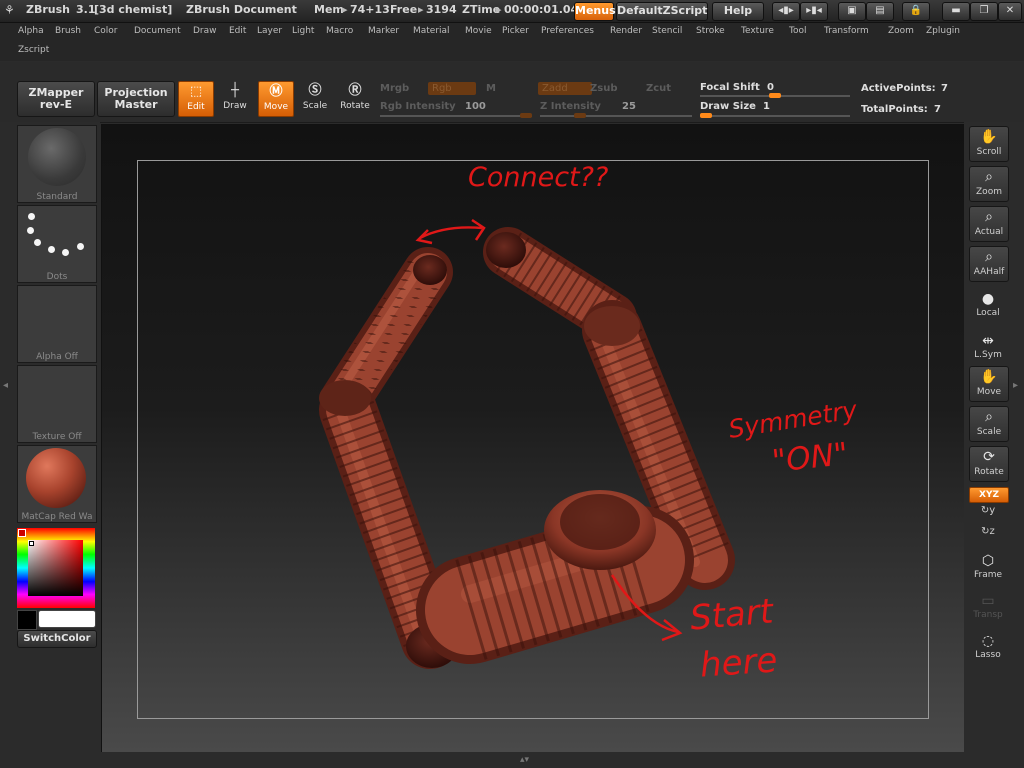  I want to click on move-view-button: ✋ Move, so click(989, 384).